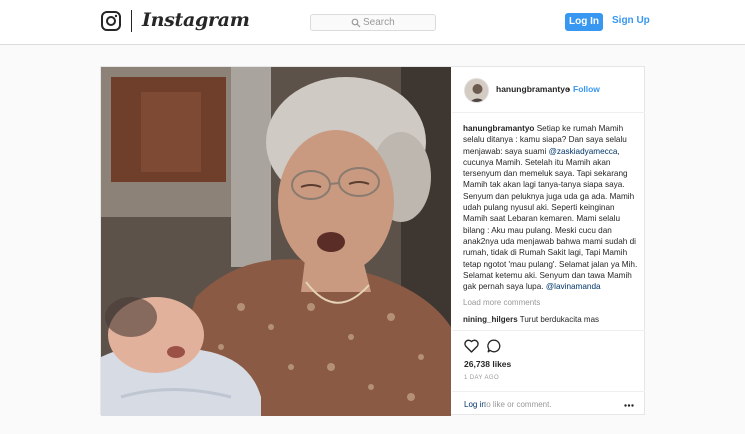  What do you see at coordinates (550, 302) in the screenshot?
I see `load-more-comments-link: Load more comments` at bounding box center [550, 302].